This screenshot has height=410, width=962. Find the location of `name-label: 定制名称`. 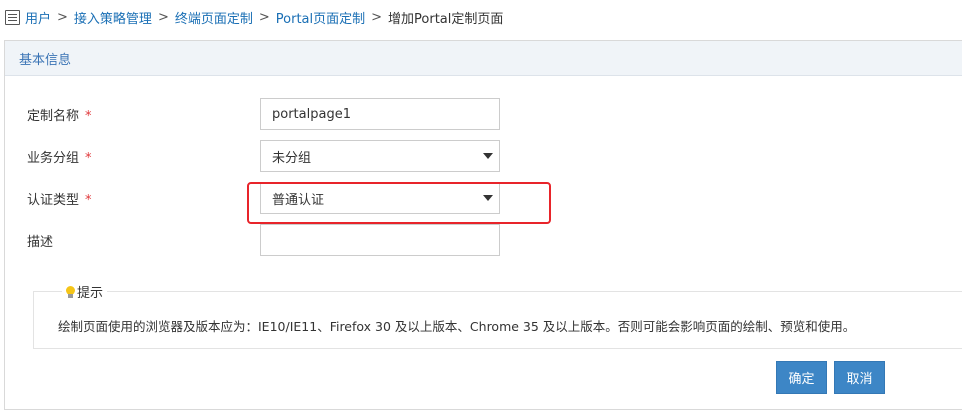

name-label: 定制名称 is located at coordinates (53, 116).